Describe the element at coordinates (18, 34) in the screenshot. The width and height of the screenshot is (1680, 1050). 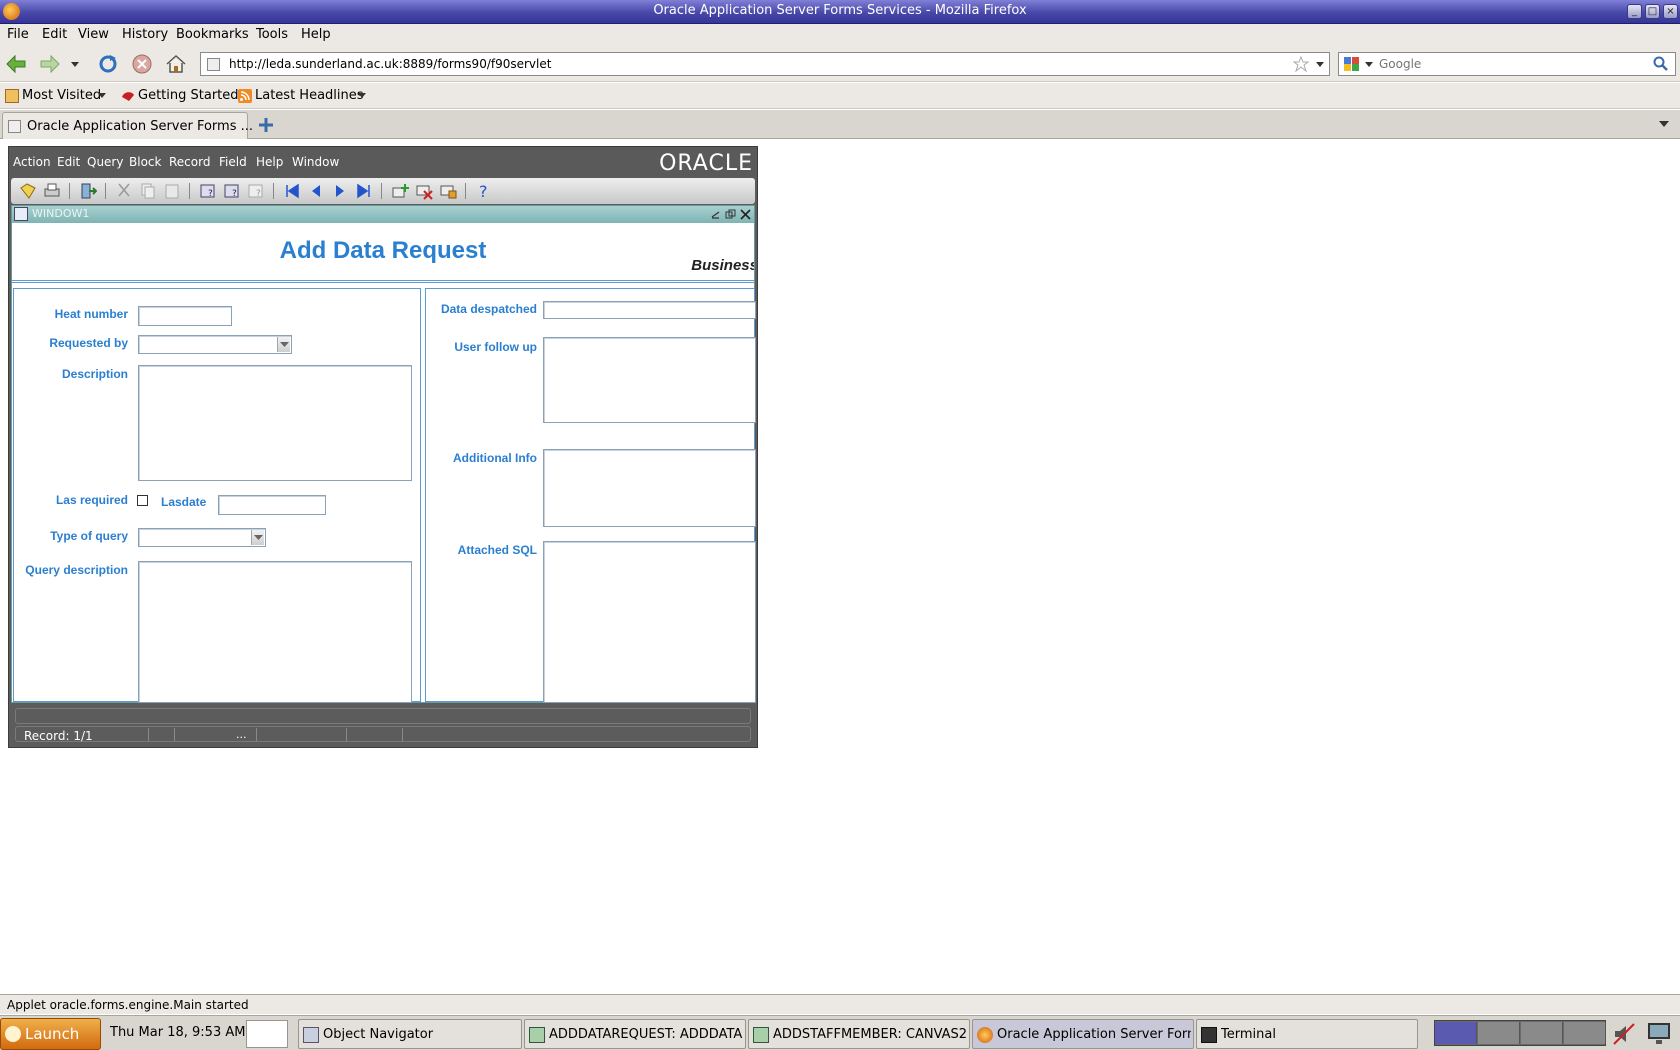
I see `menu-file: File` at that location.